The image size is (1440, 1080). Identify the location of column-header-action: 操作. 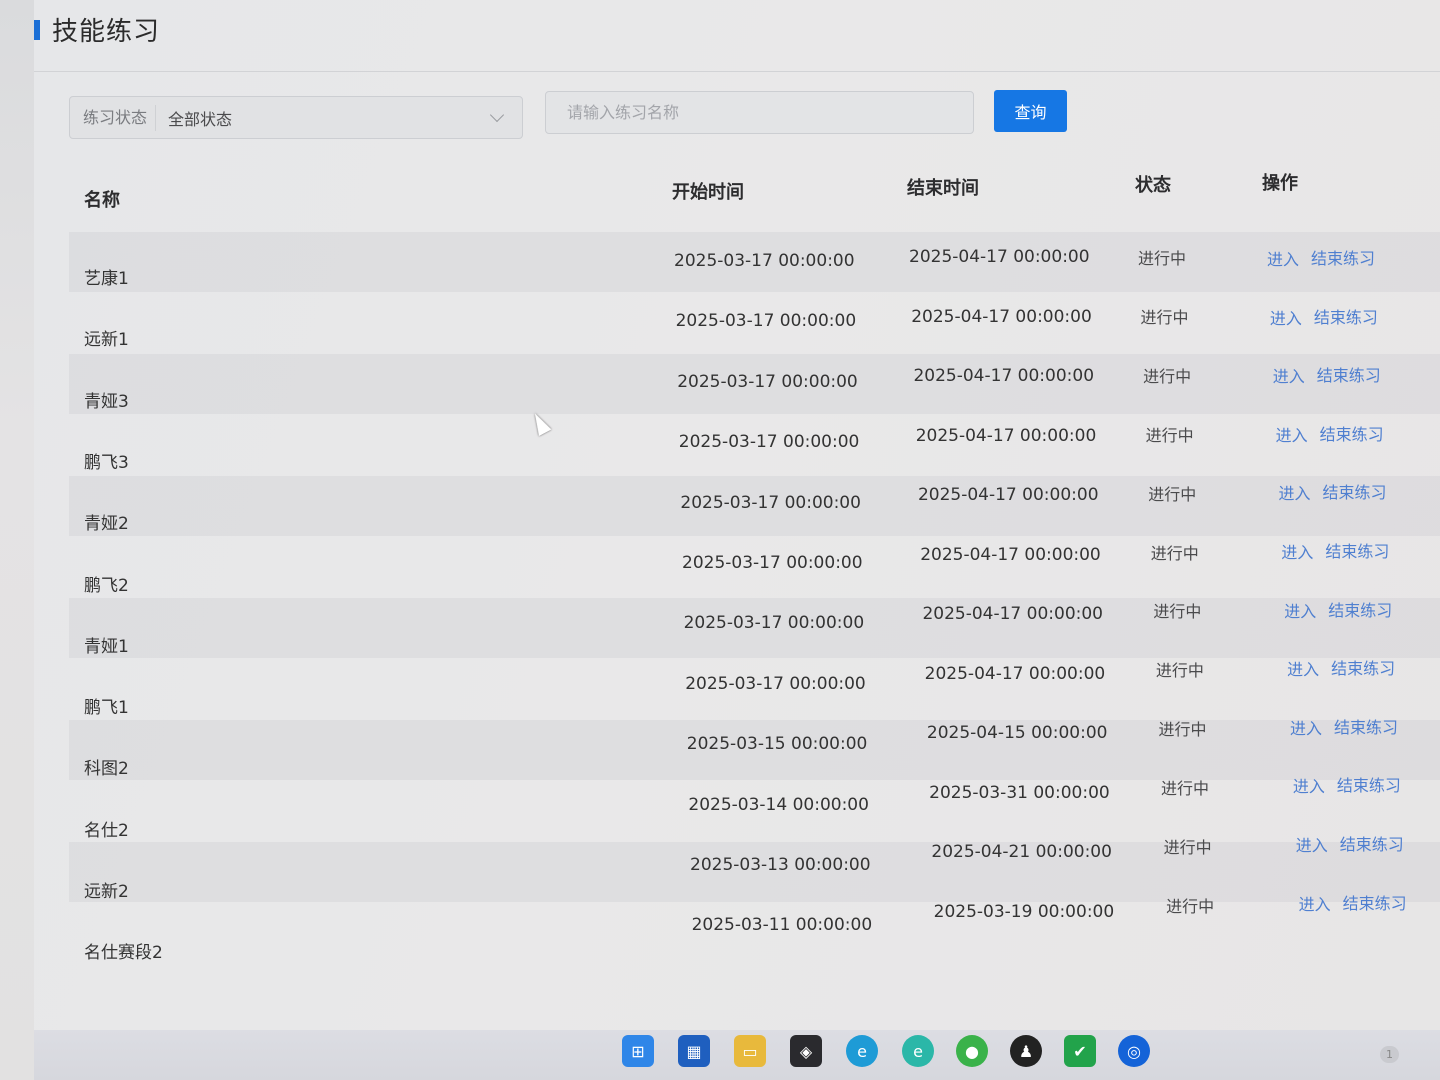
(1280, 183).